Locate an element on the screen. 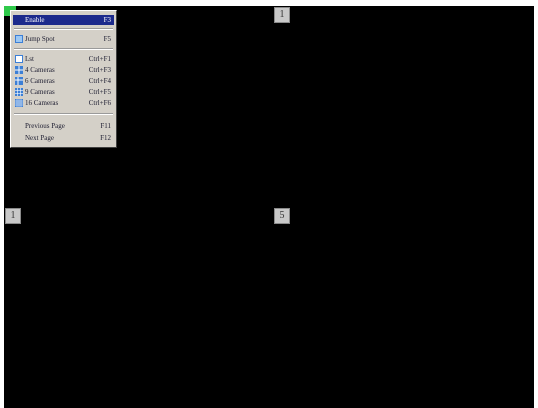 The width and height of the screenshot is (538, 408). menu-item-shortcut: Ctrl+F3 is located at coordinates (99, 70).